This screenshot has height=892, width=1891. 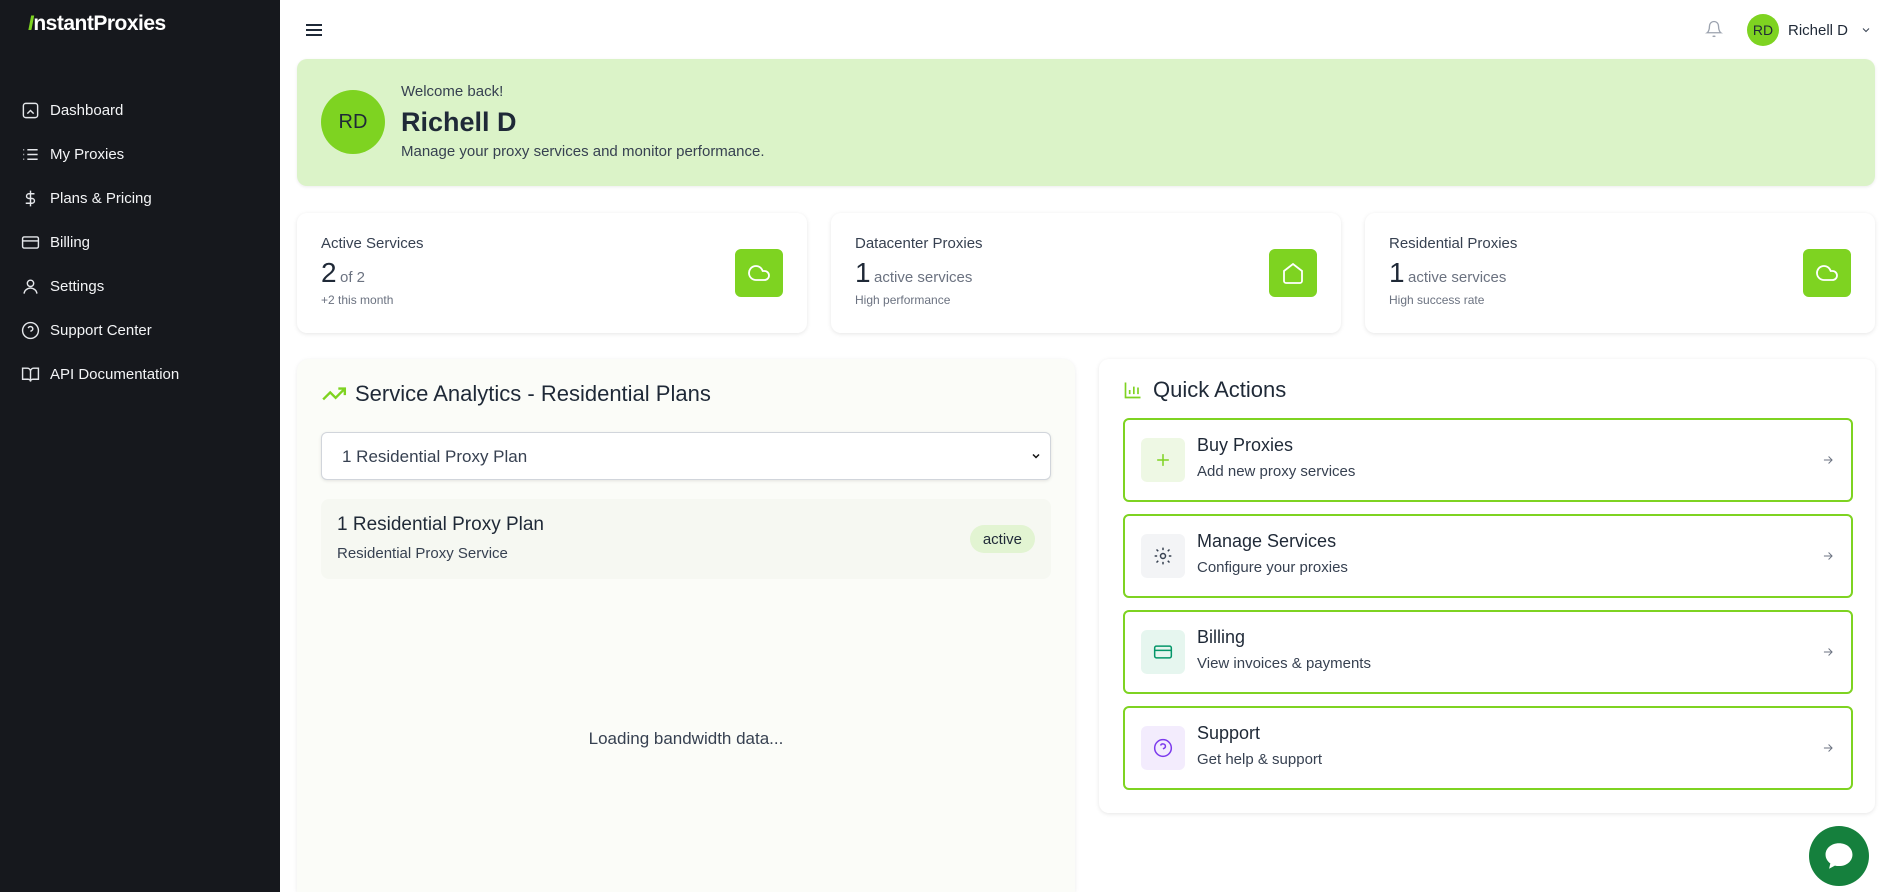 I want to click on sidebar-item-label: Support Center, so click(x=101, y=330).